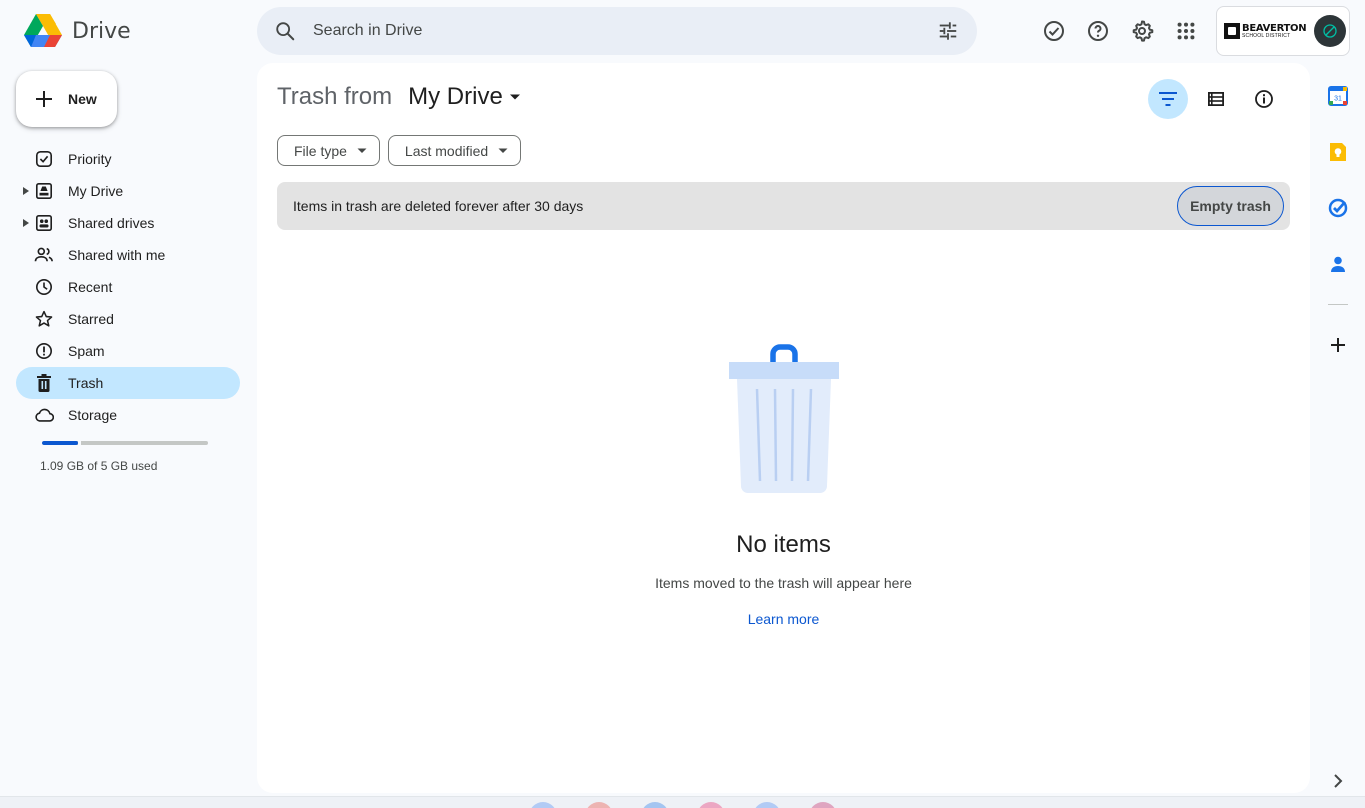 This screenshot has width=1365, height=808. What do you see at coordinates (60, 443) in the screenshot?
I see `storage-usage-fill` at bounding box center [60, 443].